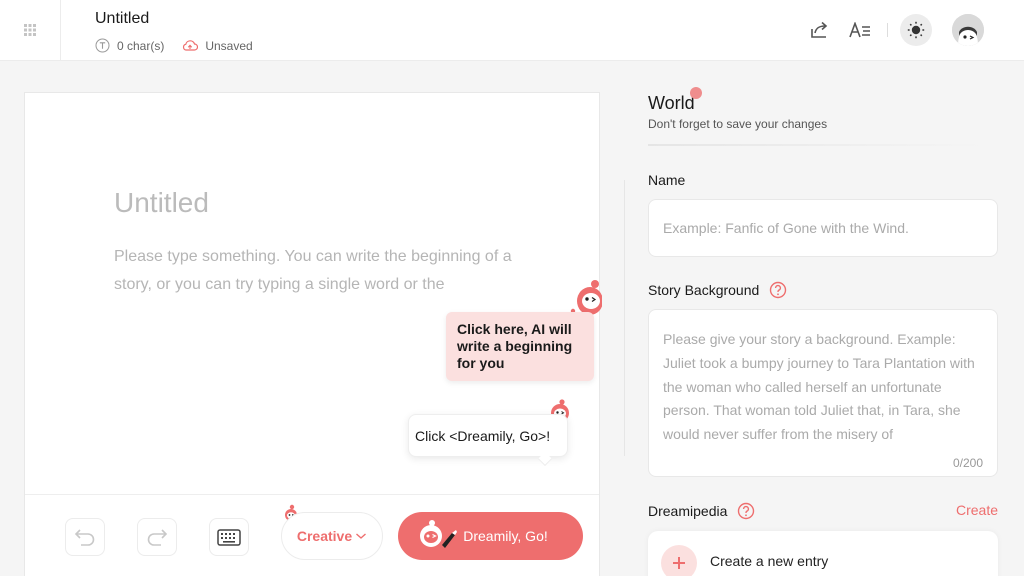 This screenshot has width=1024, height=576. I want to click on dreamipedia-label: Dreamipedia, so click(701, 511).